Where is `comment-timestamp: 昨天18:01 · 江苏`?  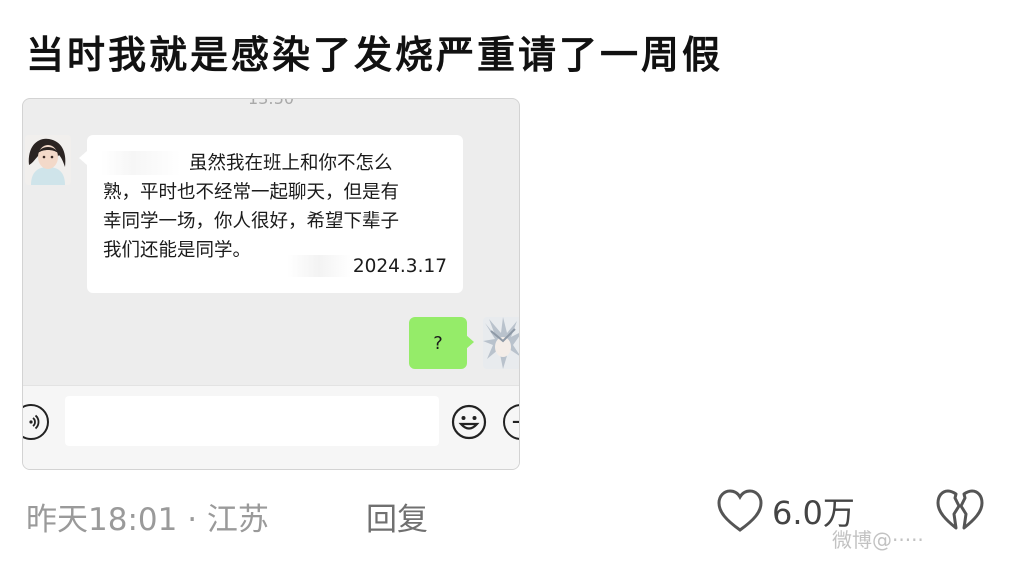
comment-timestamp: 昨天18:01 · 江苏 is located at coordinates (147, 520).